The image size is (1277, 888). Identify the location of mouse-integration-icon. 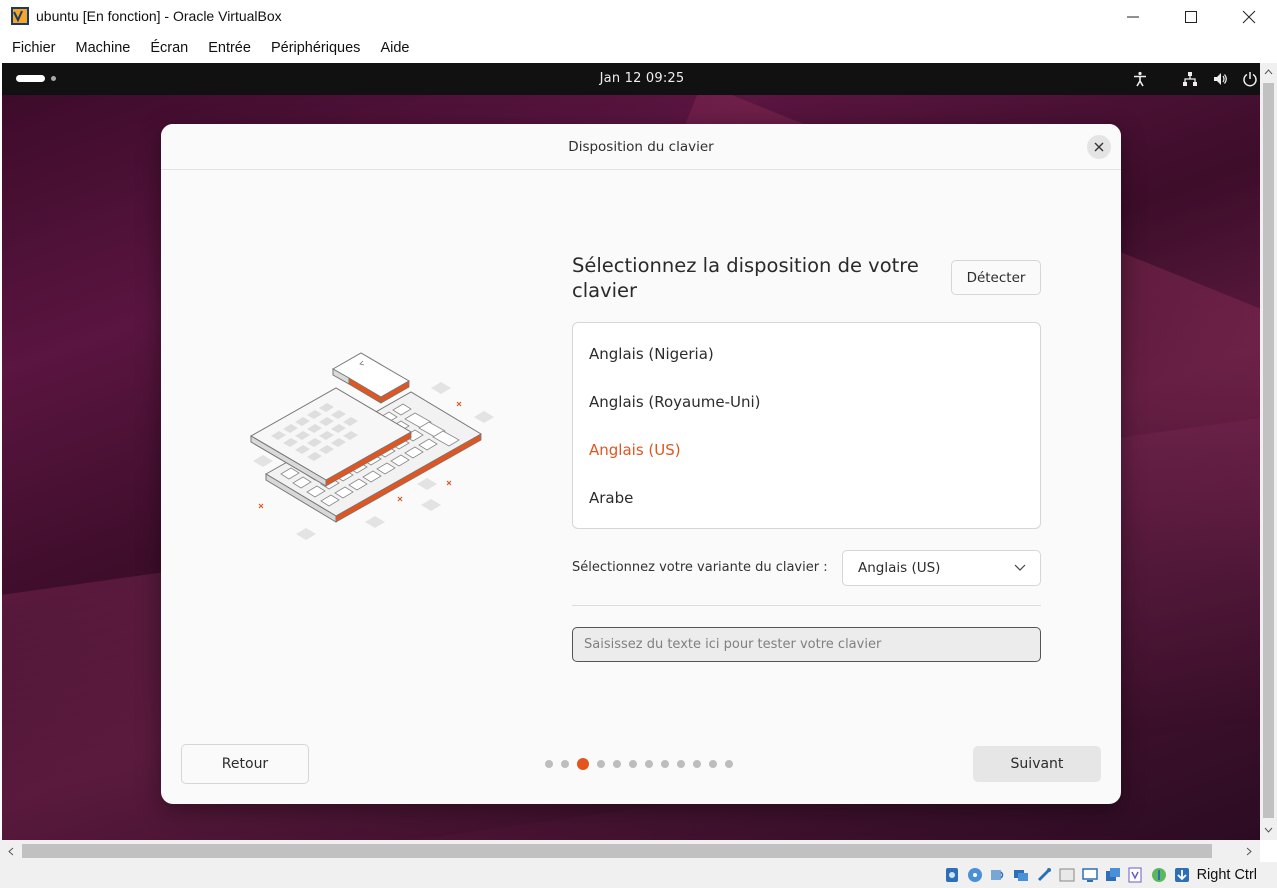
(1159, 875).